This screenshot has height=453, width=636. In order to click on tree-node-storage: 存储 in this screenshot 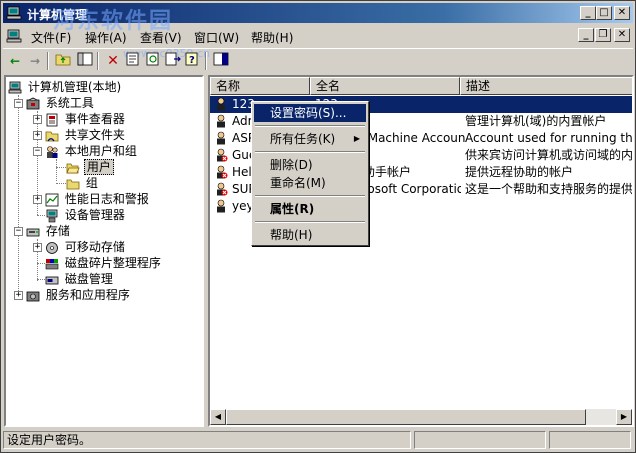, I will do `click(49, 231)`.